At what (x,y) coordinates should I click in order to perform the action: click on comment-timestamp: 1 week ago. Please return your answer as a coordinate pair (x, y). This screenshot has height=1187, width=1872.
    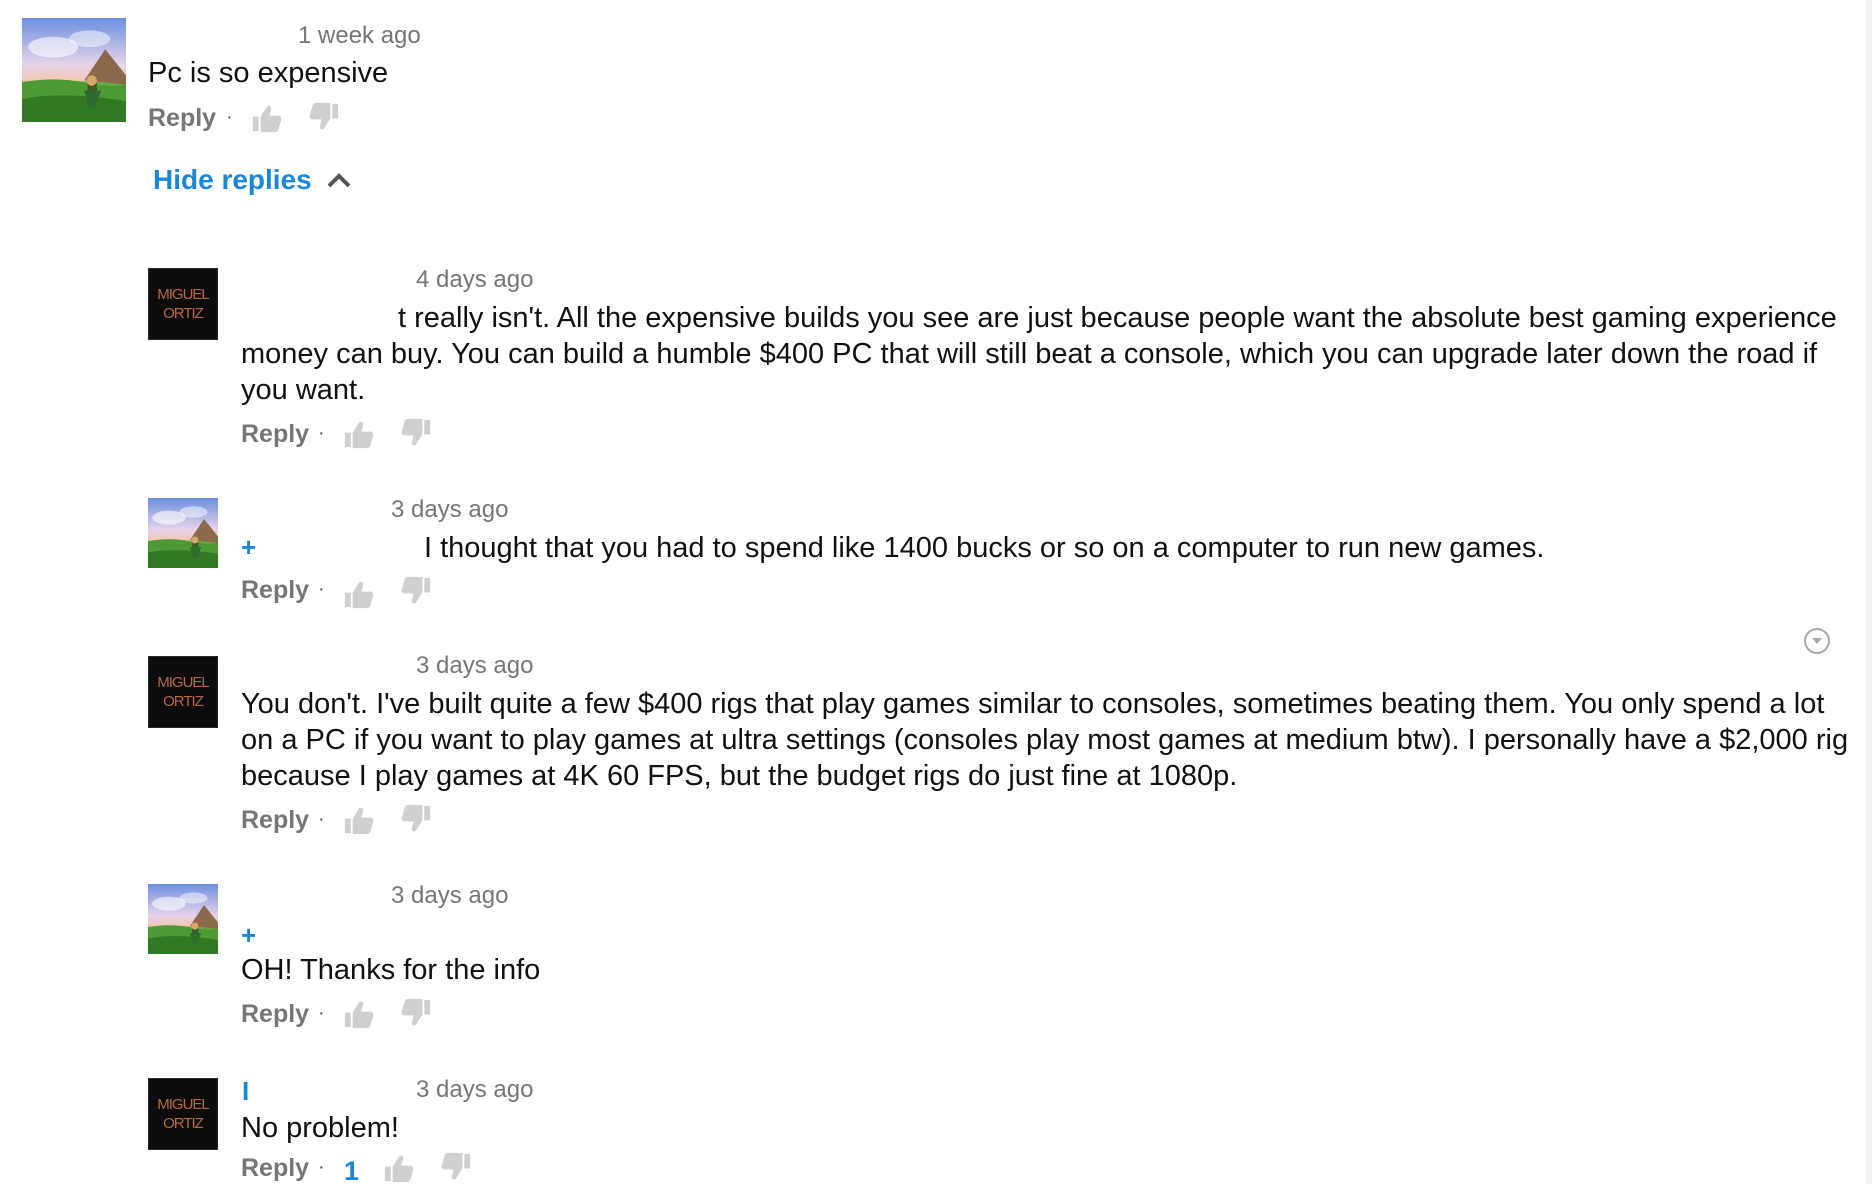
    Looking at the image, I should click on (359, 36).